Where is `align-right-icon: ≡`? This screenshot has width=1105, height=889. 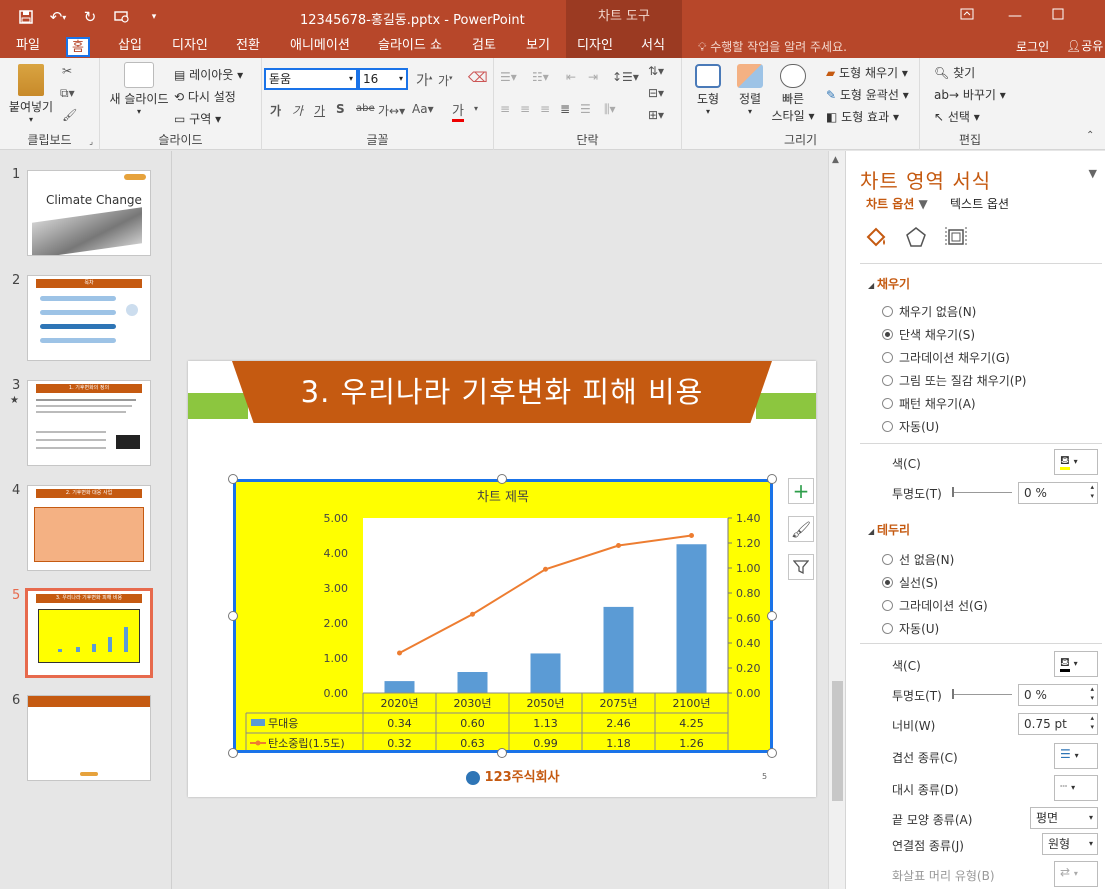
align-right-icon: ≡ is located at coordinates (545, 109).